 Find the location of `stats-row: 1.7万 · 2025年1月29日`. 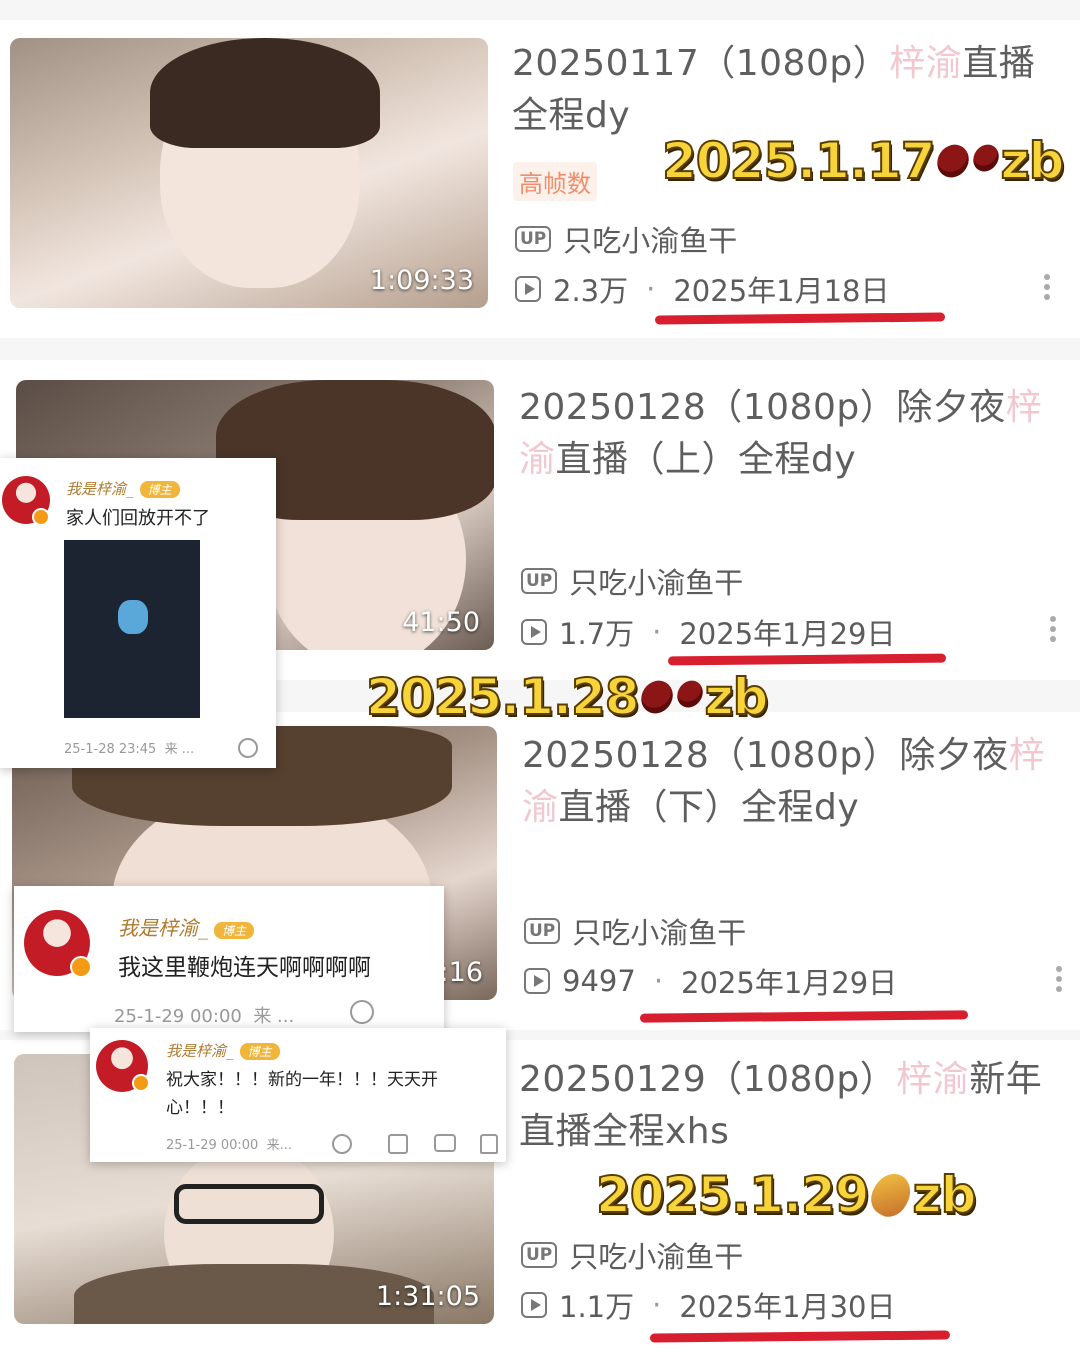

stats-row: 1.7万 · 2025年1月29日 is located at coordinates (708, 632).